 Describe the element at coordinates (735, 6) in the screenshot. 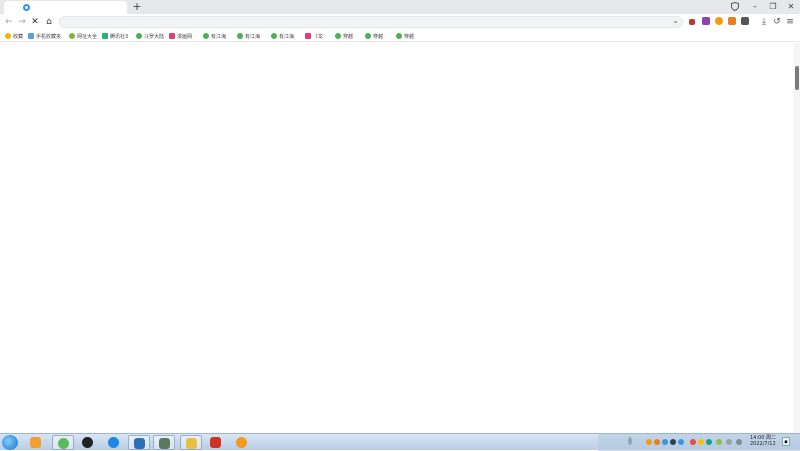

I see `shield-icon` at that location.